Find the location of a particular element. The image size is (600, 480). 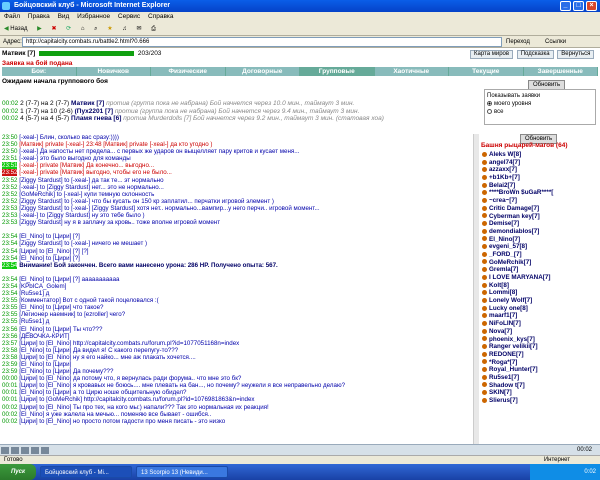

player-list-item: NiFoLIN[7] is located at coordinates (540, 324).